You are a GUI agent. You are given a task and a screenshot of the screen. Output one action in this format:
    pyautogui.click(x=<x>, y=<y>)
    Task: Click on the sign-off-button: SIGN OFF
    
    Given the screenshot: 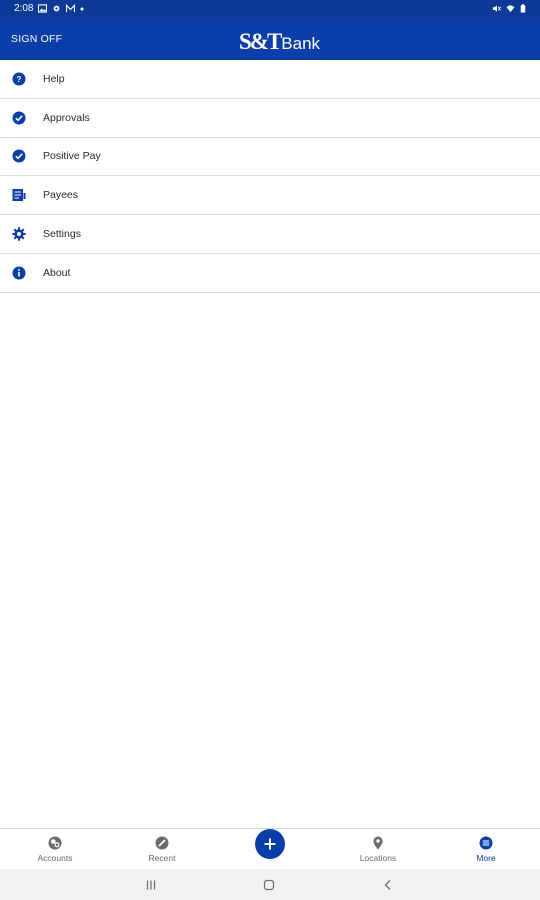 What is the action you would take?
    pyautogui.click(x=36, y=38)
    